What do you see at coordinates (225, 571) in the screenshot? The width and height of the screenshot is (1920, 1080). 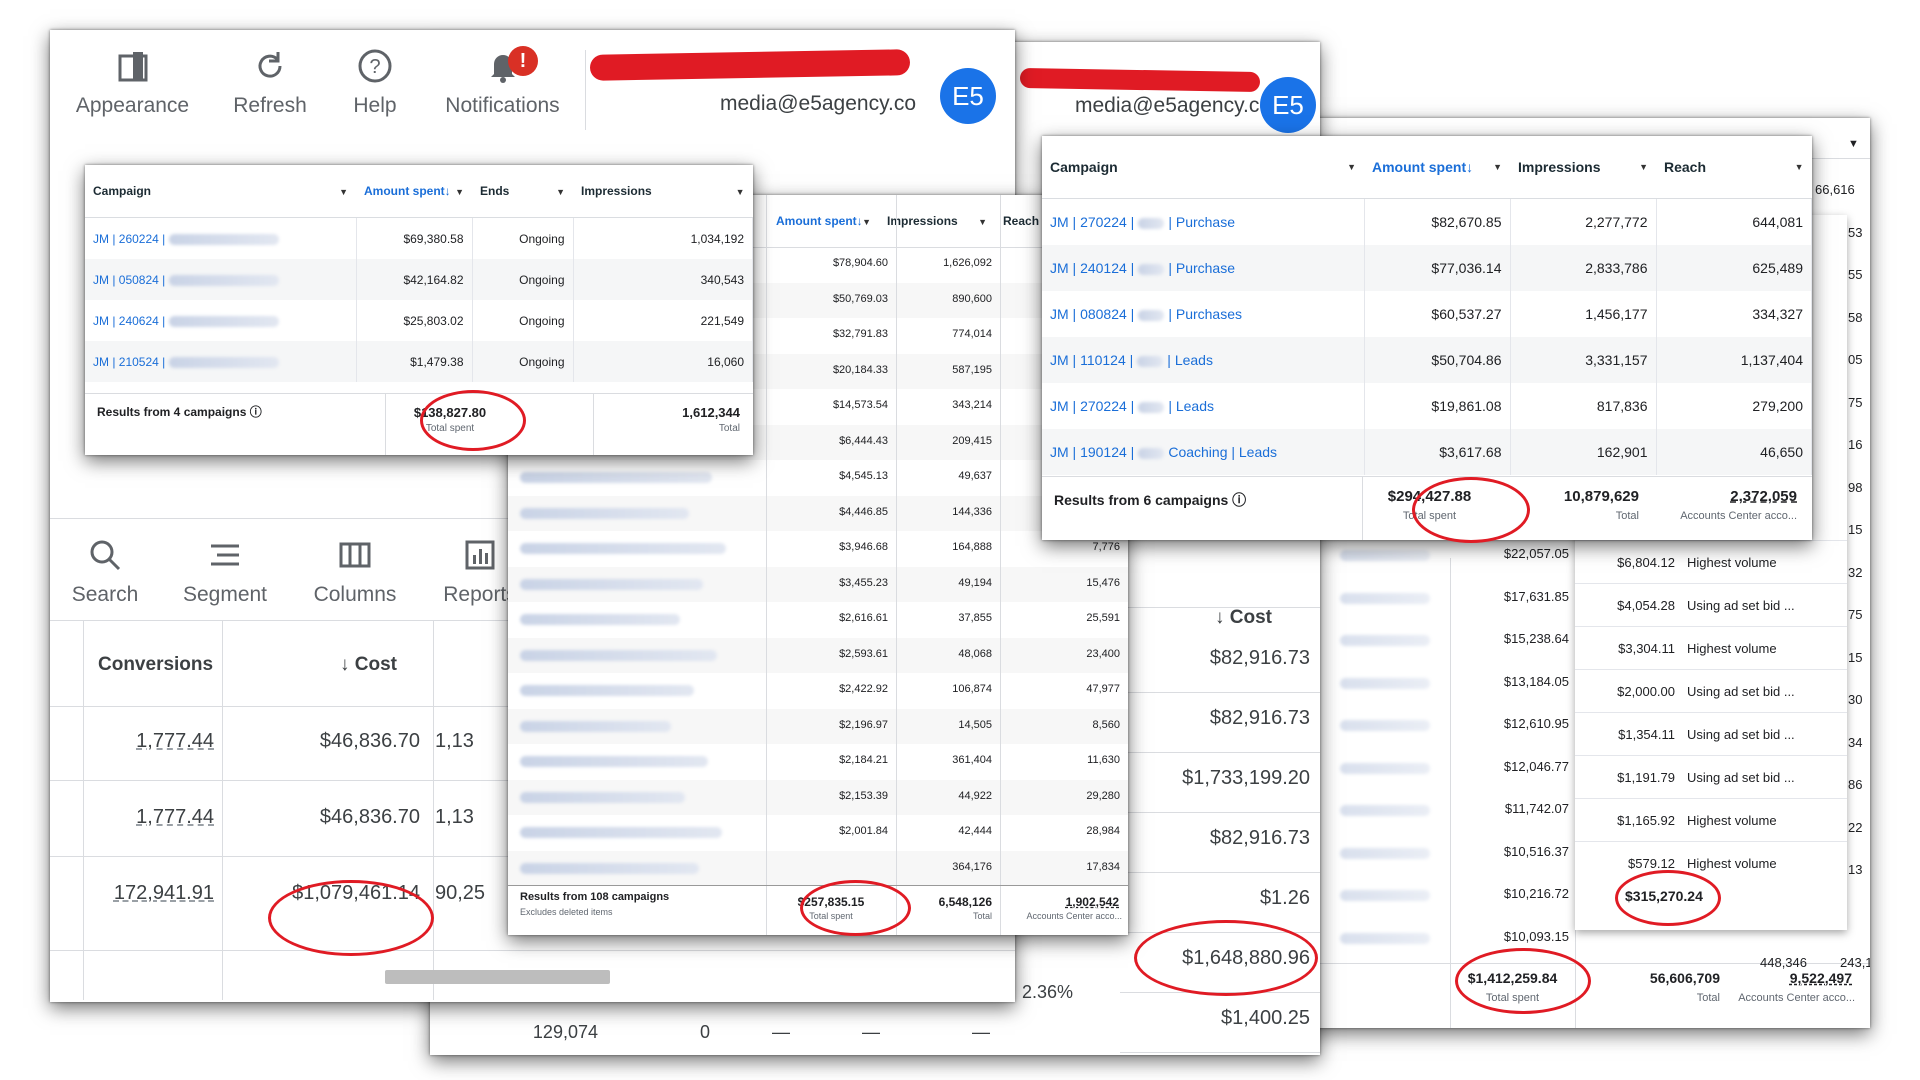 I see `segment-tool: Segment` at bounding box center [225, 571].